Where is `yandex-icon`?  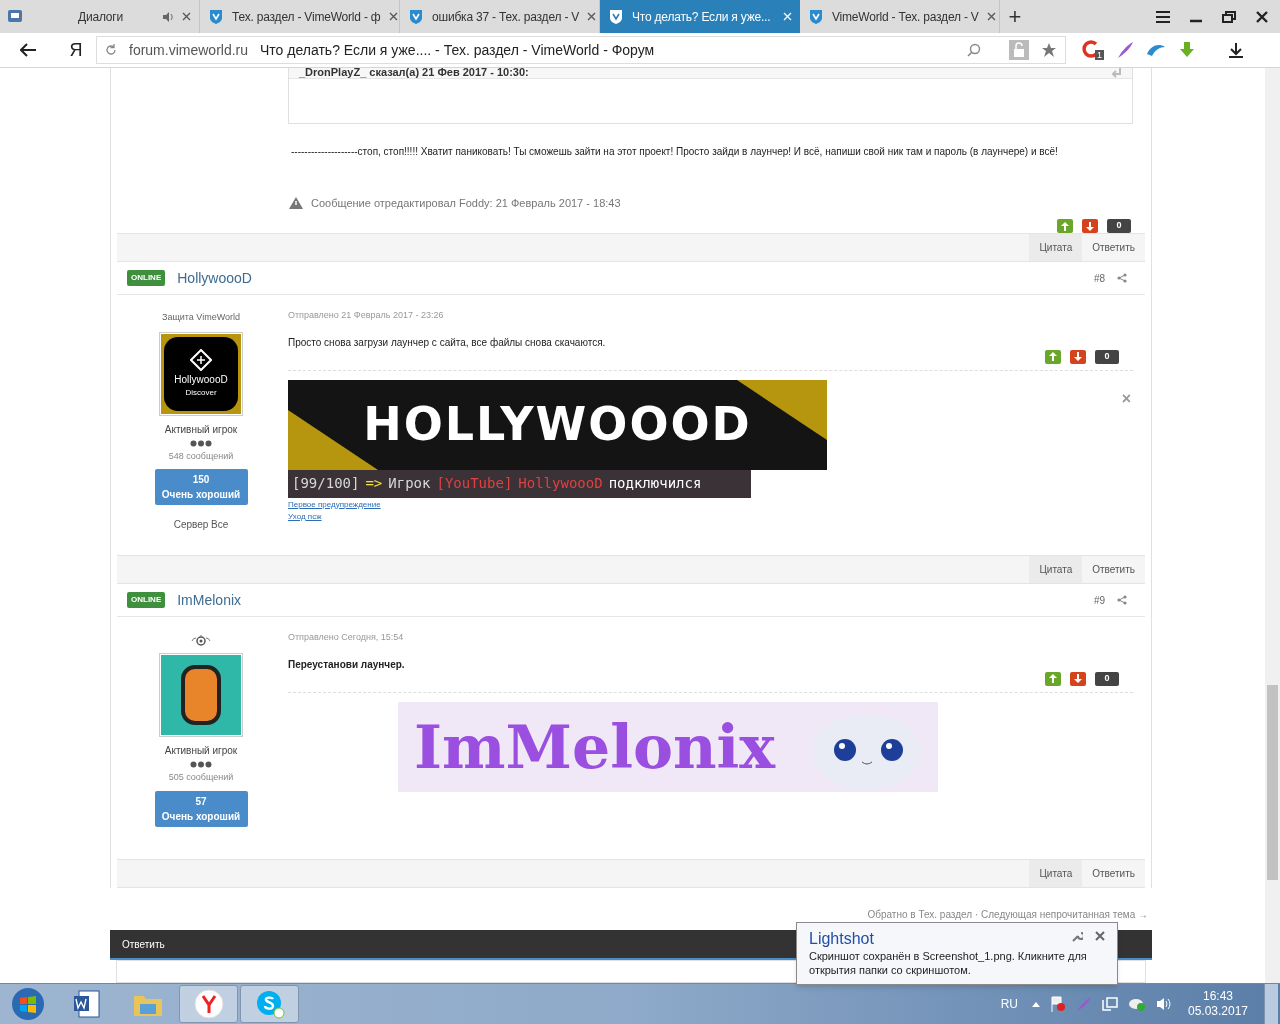 yandex-icon is located at coordinates (208, 1004).